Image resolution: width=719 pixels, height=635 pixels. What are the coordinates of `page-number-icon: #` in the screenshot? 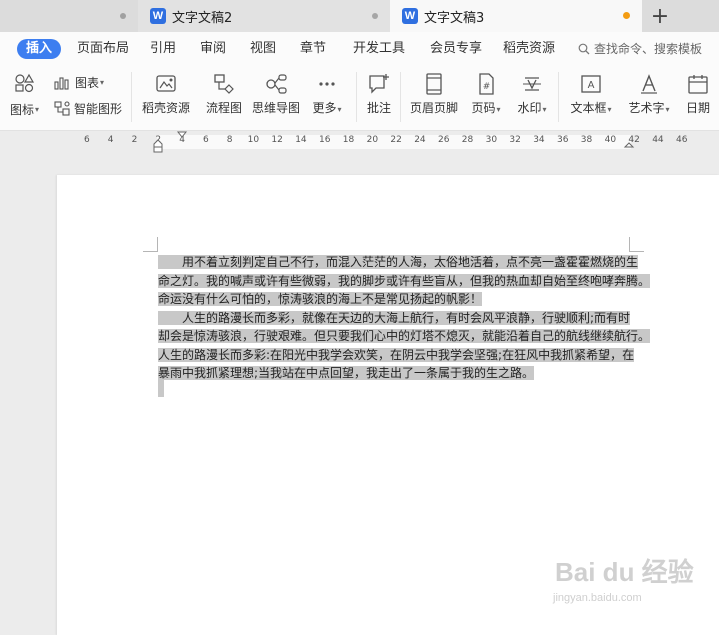 It's located at (486, 84).